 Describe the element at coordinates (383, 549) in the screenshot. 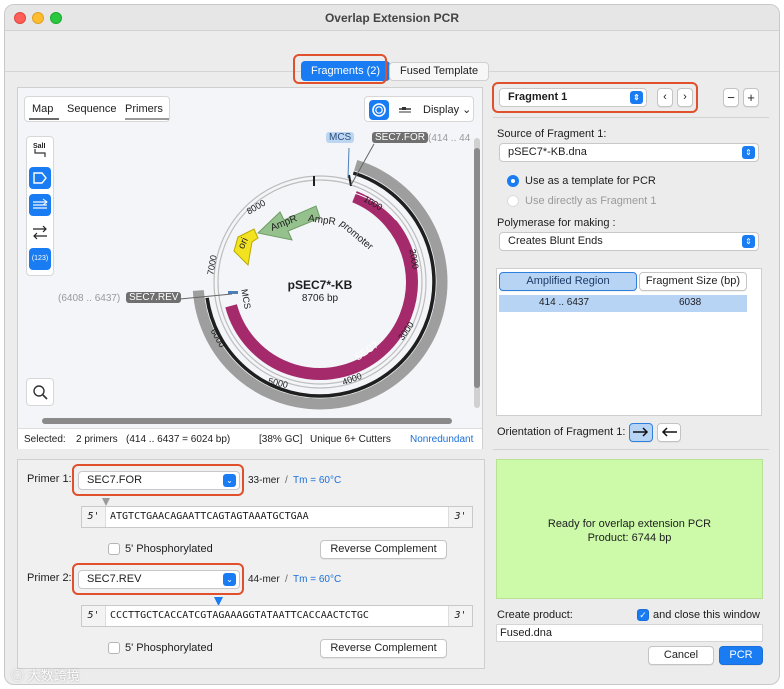

I see `primer1-reverse-complement-button: Reverse Complement` at that location.